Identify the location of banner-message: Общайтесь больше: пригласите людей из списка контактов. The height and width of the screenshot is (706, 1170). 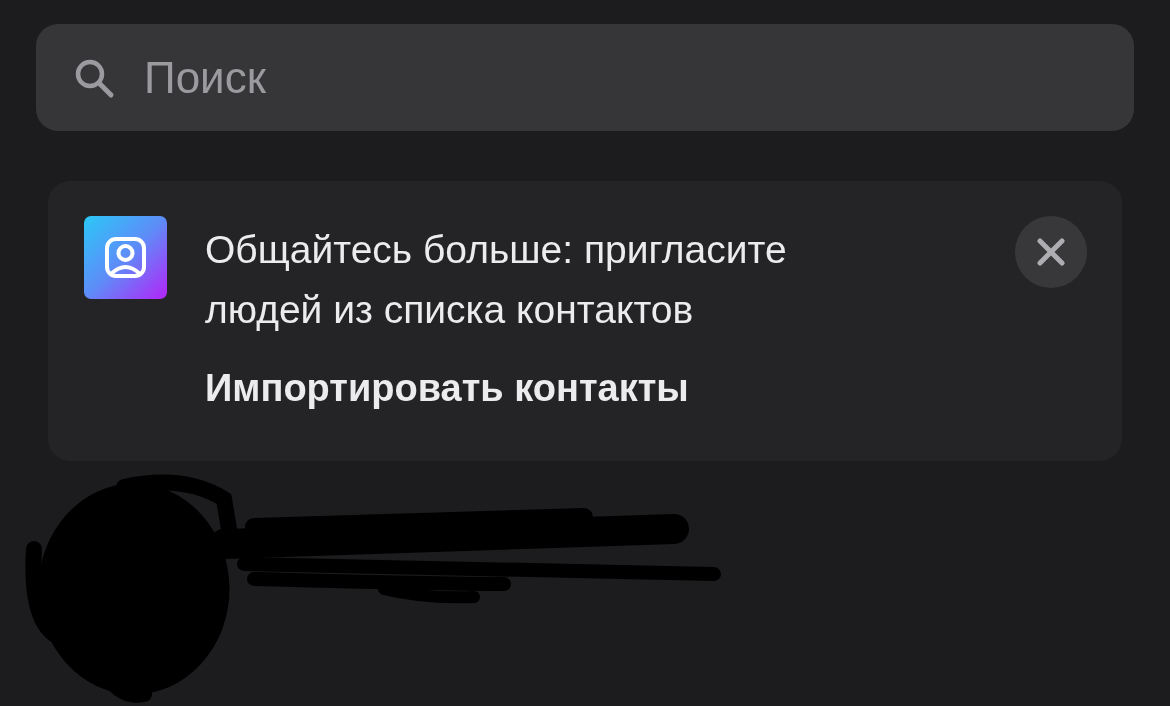
(496, 280).